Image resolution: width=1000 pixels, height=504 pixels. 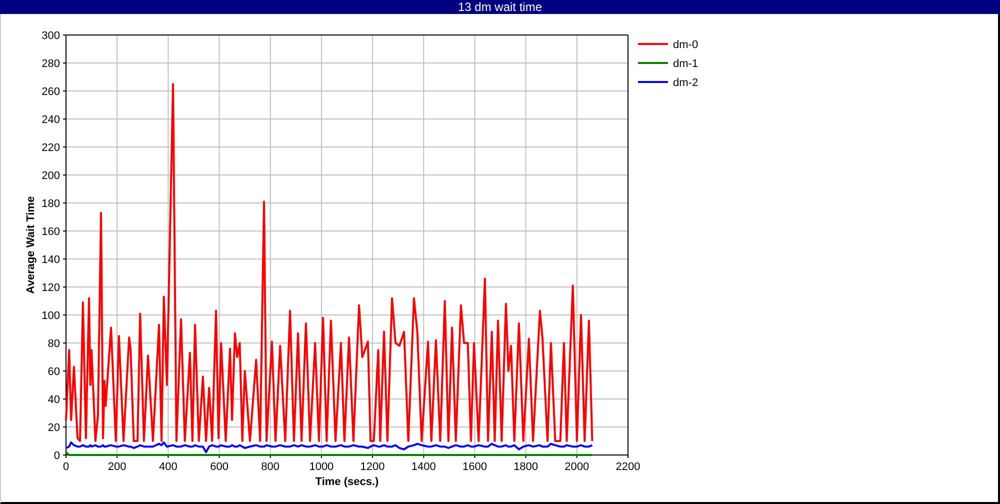 What do you see at coordinates (51, 260) in the screenshot?
I see `tick-label: 140` at bounding box center [51, 260].